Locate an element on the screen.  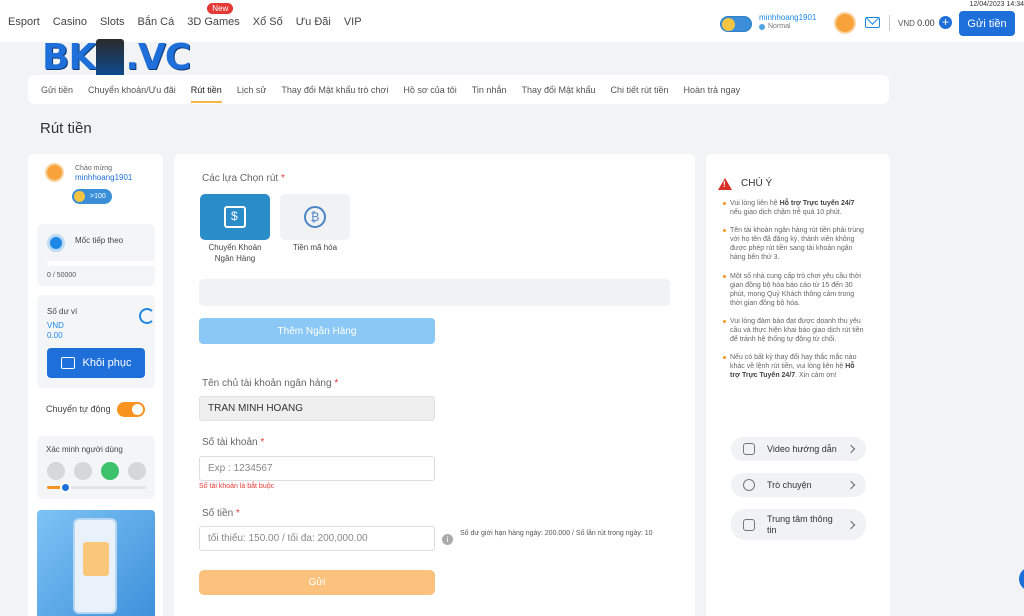
page-title: Rút tiền is located at coordinates (66, 128).